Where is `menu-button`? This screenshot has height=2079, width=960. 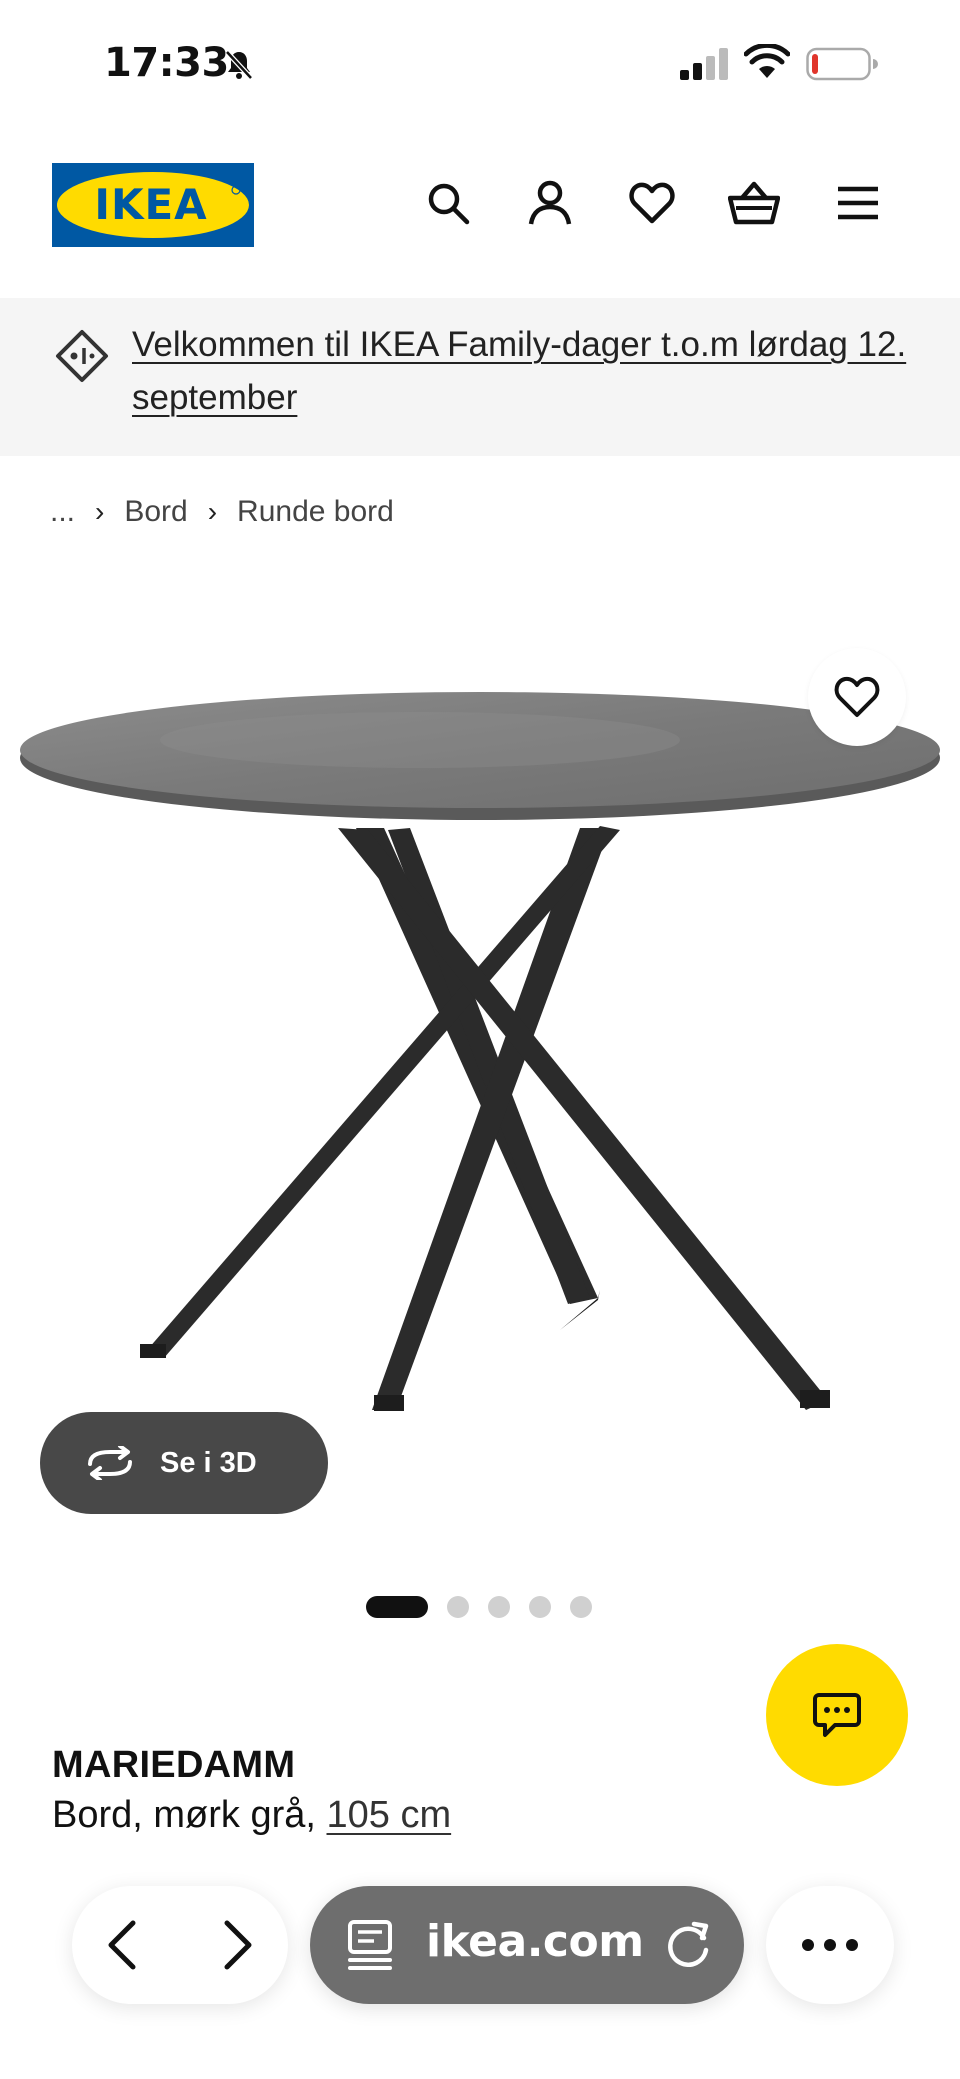
menu-button is located at coordinates (858, 203).